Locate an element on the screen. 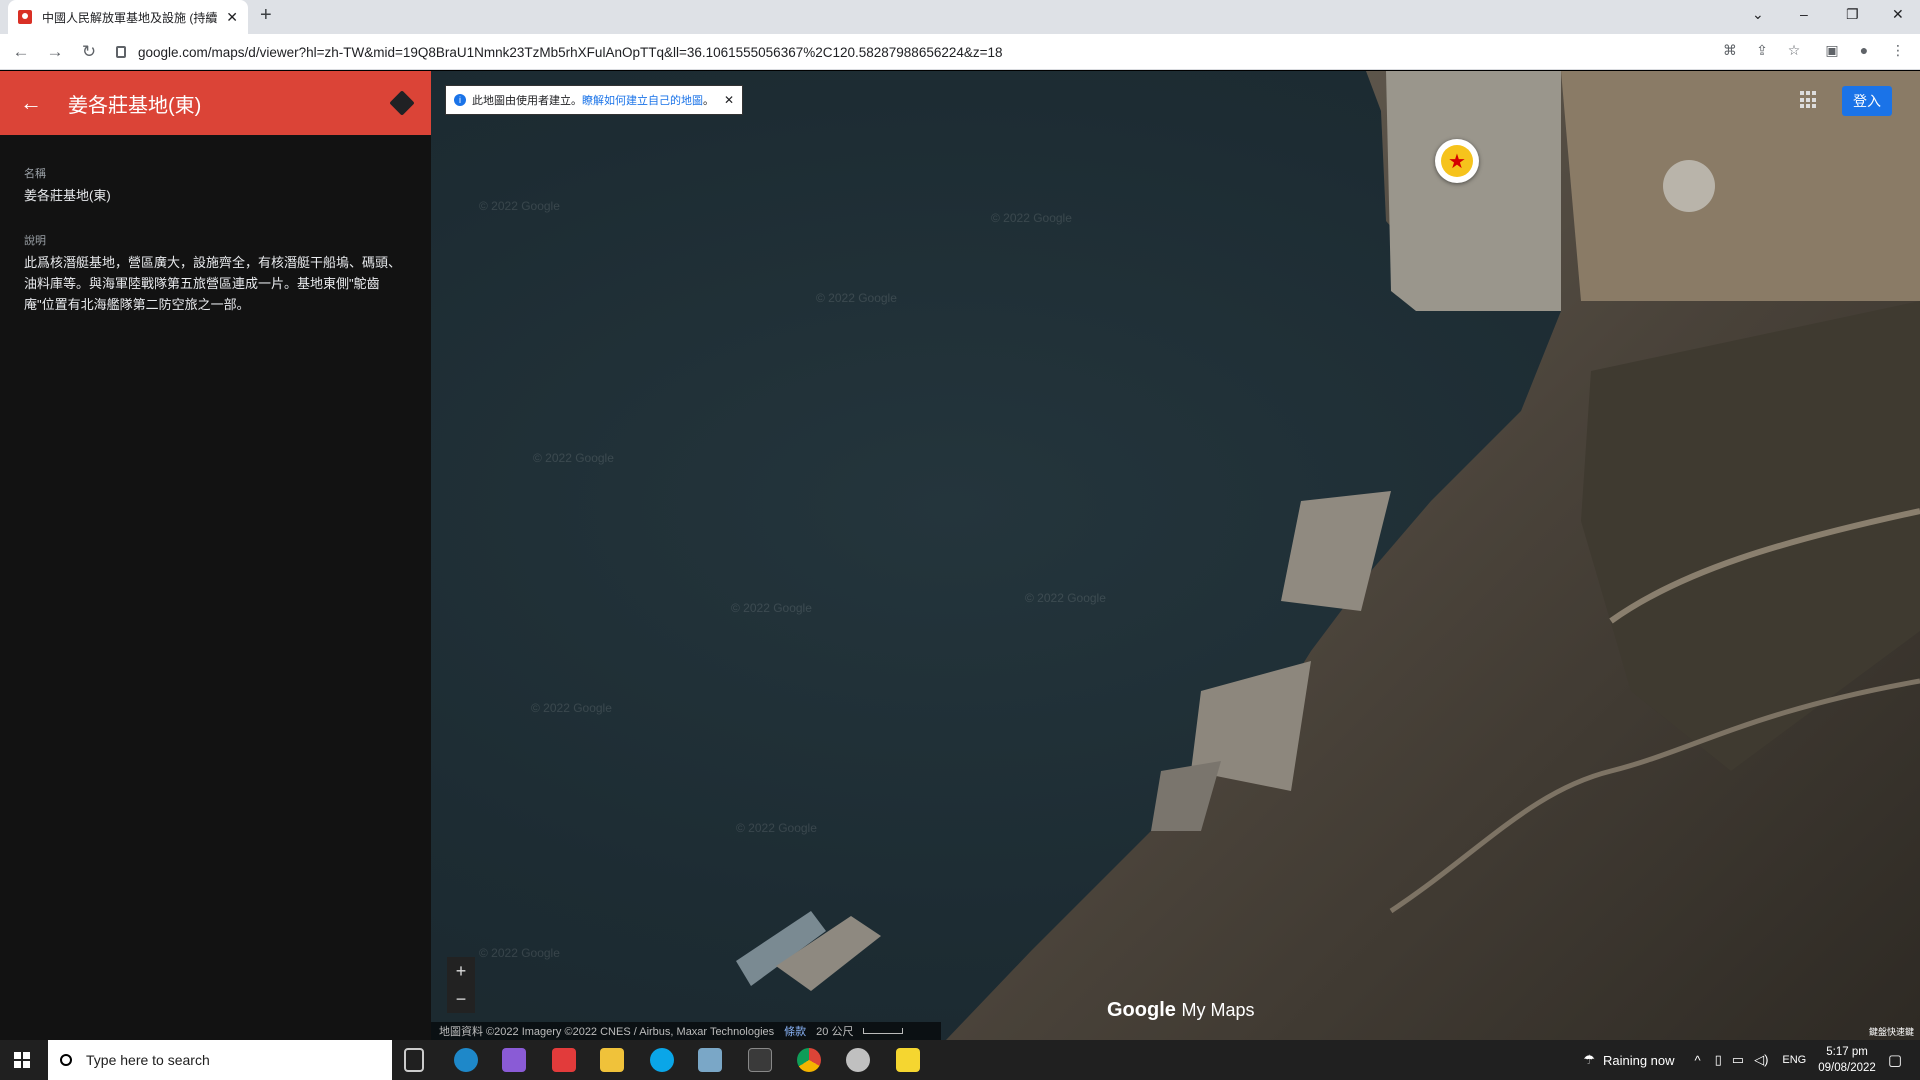 This screenshot has width=1920, height=1080. battery-icon: ▯ is located at coordinates (1718, 1060).